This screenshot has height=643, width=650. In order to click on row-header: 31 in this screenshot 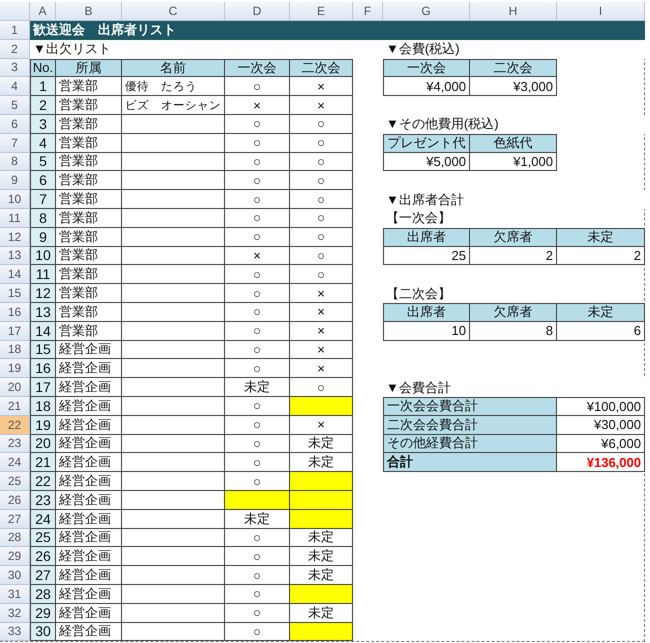, I will do `click(15, 594)`.